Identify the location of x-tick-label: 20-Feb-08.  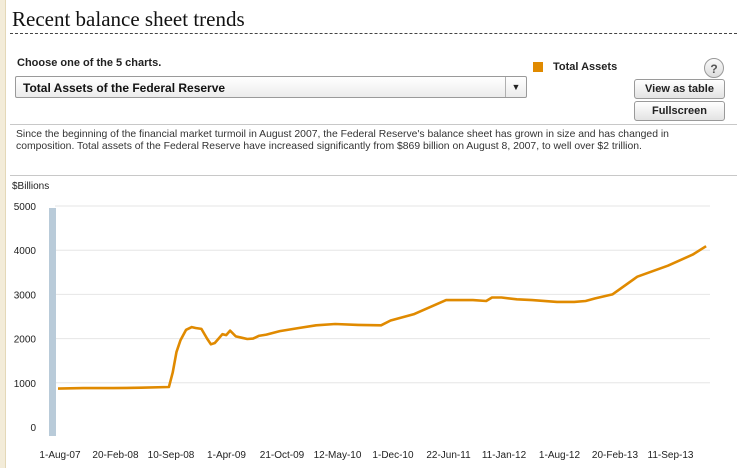
(115, 455).